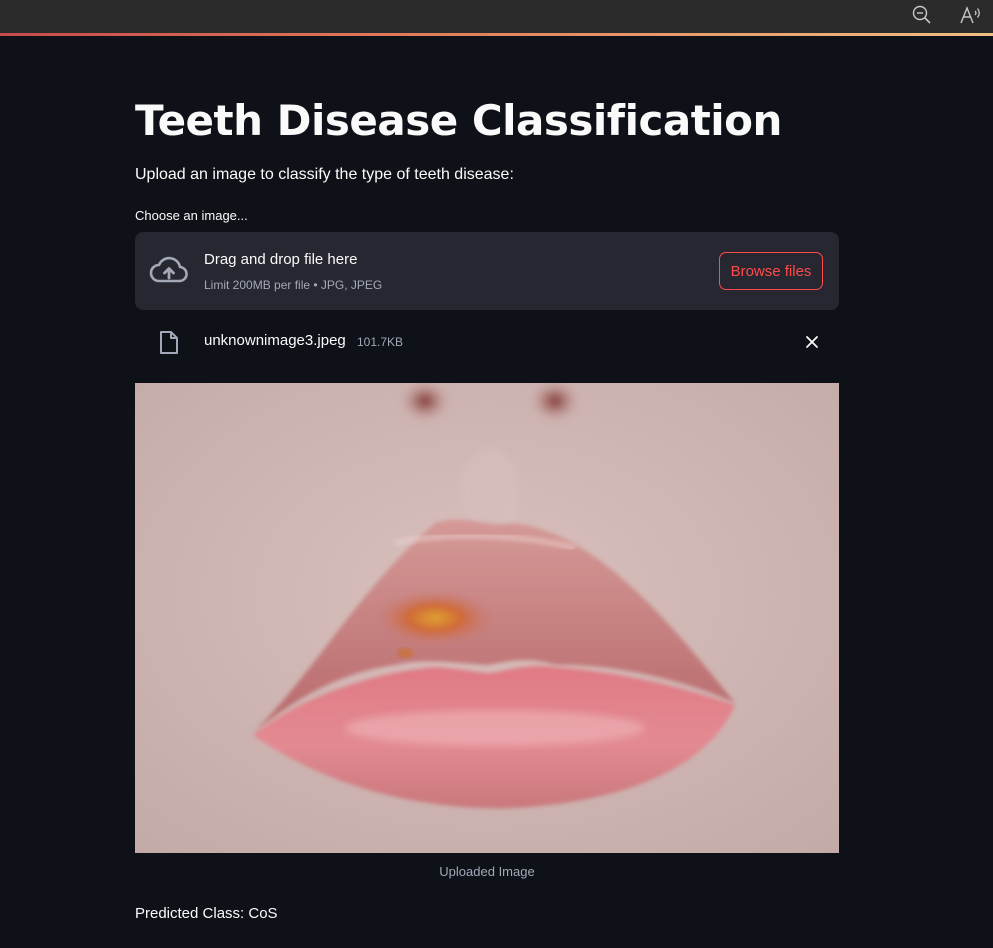 This screenshot has height=948, width=993. Describe the element at coordinates (206, 913) in the screenshot. I see `prediction-result: Predicted Class: CoS` at that location.